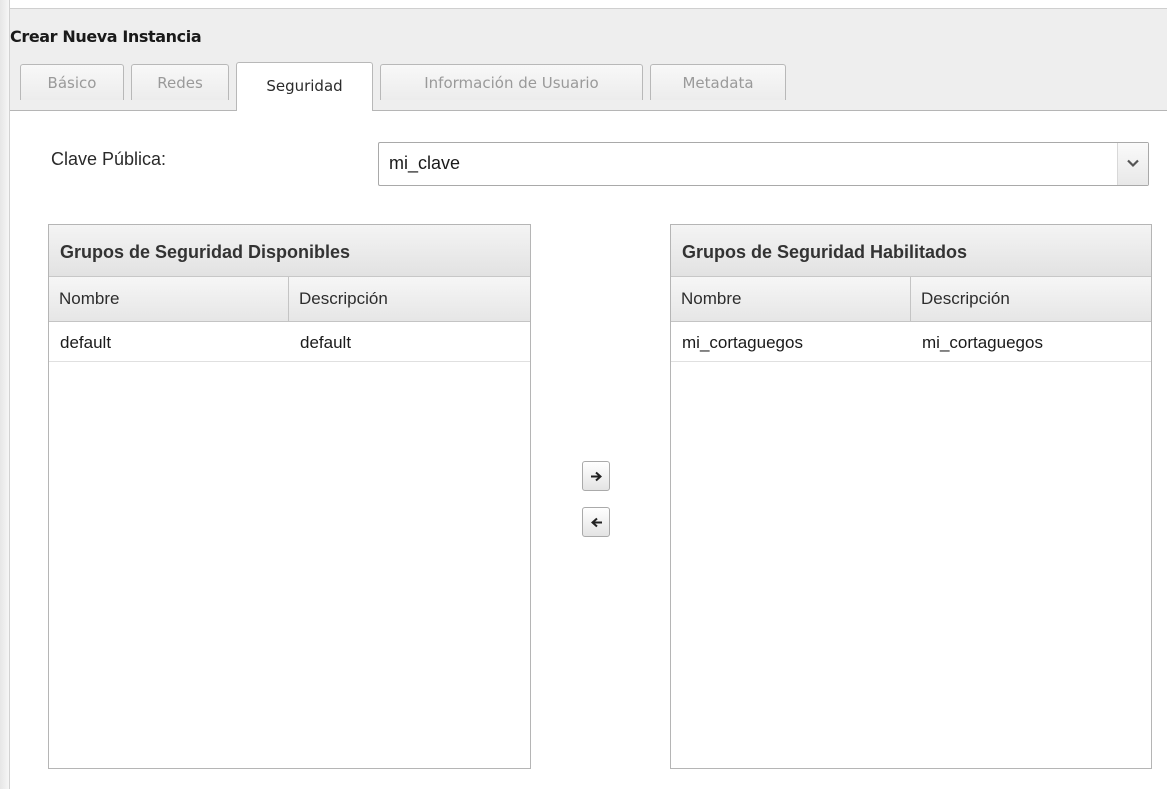 This screenshot has height=789, width=1167. I want to click on add-group-button, so click(596, 476).